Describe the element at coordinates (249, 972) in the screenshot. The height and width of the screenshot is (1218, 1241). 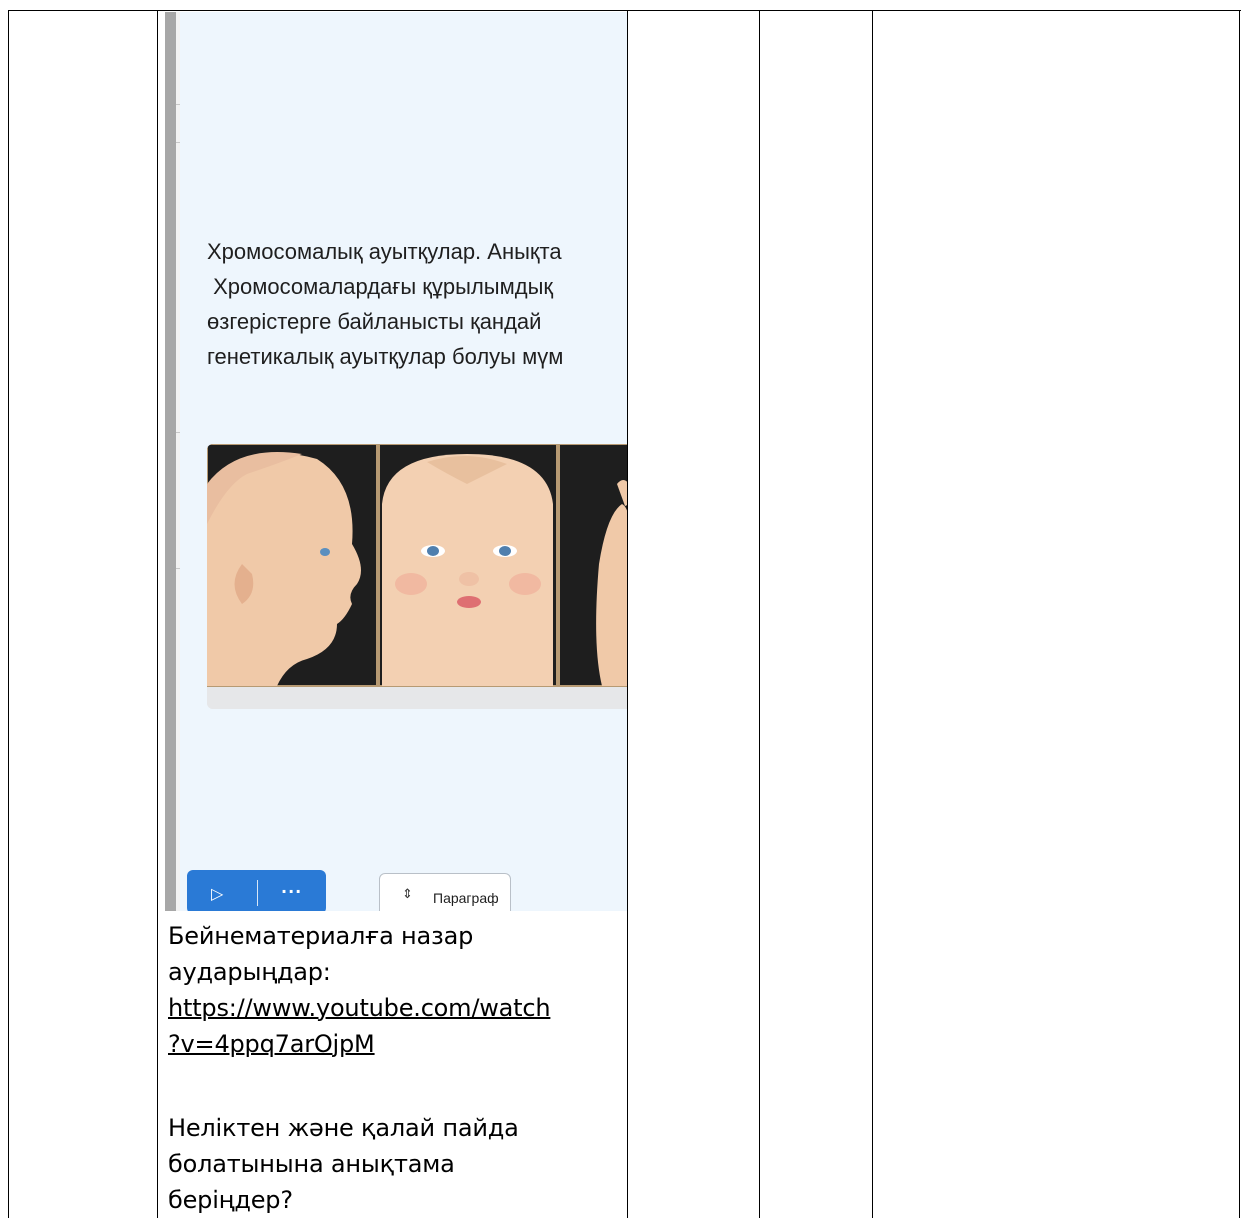
I see `intro-line: аударыңдар:` at that location.